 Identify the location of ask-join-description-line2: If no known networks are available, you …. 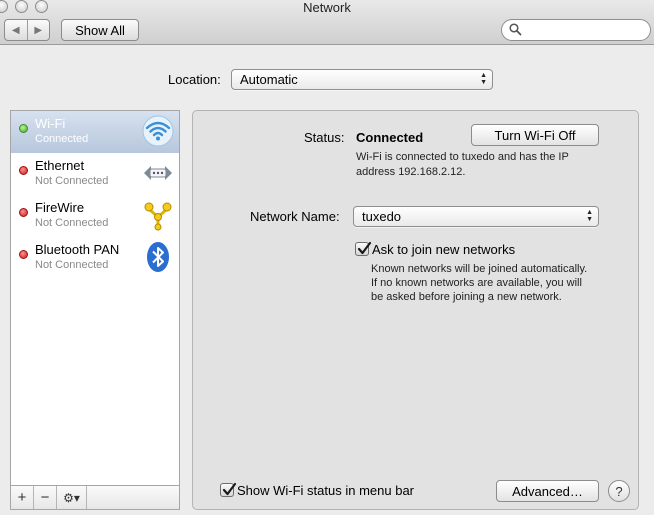
(476, 283).